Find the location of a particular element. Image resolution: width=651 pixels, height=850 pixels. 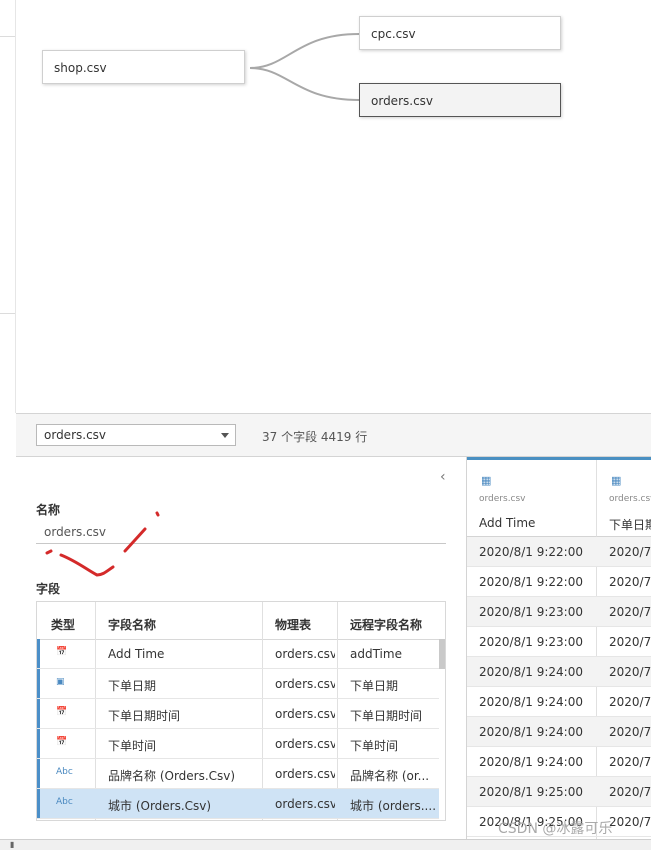

field-remote-cell: 下单日期时间 is located at coordinates (386, 716).